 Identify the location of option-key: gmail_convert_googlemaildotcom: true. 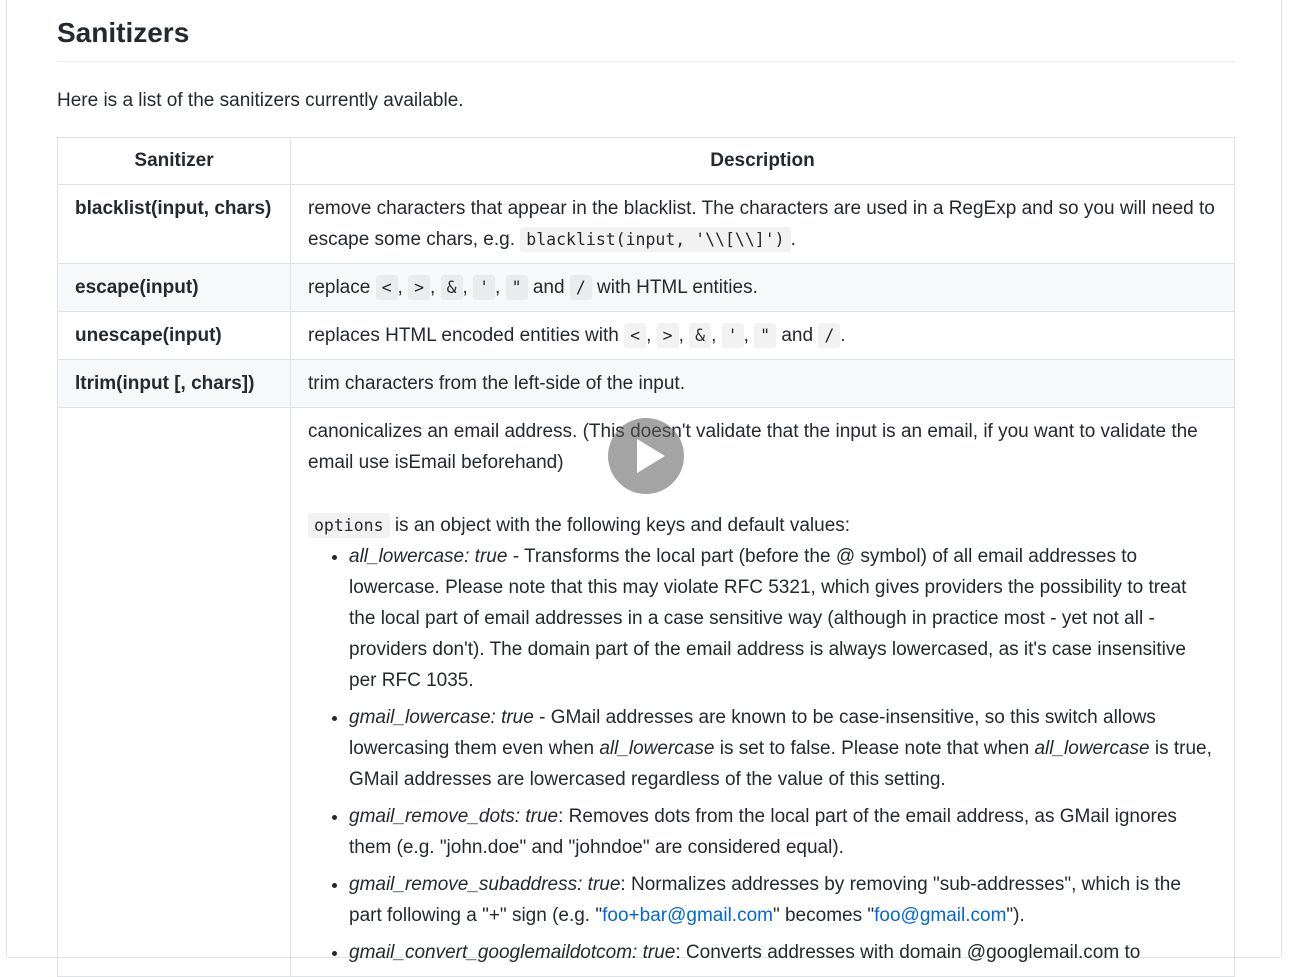
(512, 952).